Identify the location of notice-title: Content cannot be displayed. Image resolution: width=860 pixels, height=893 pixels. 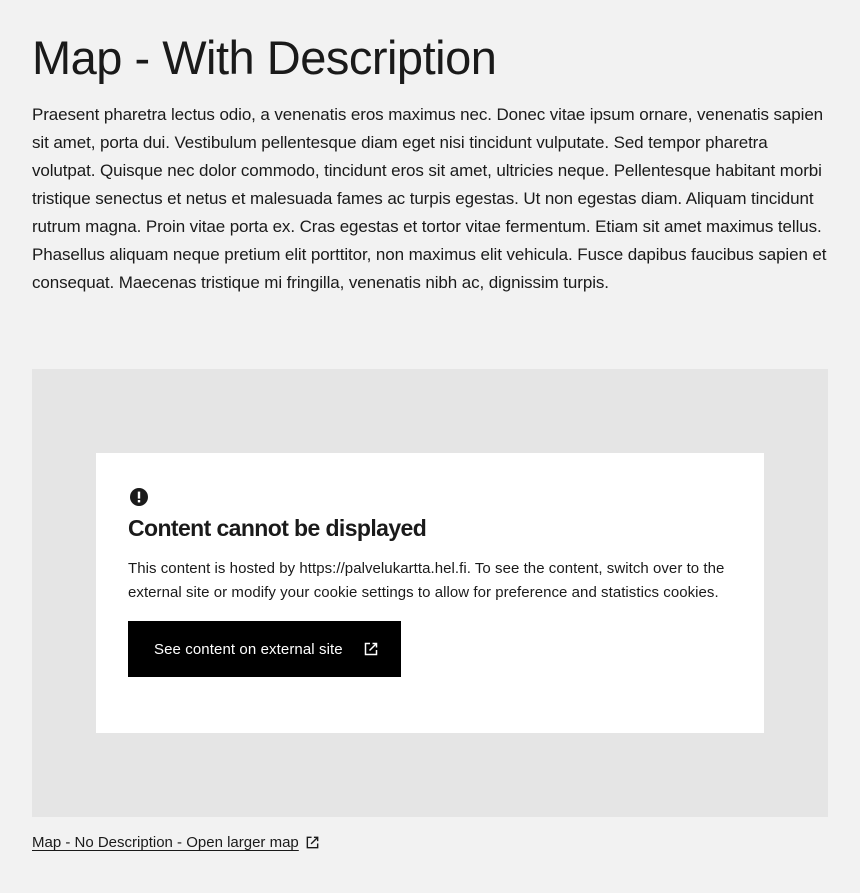
(277, 528).